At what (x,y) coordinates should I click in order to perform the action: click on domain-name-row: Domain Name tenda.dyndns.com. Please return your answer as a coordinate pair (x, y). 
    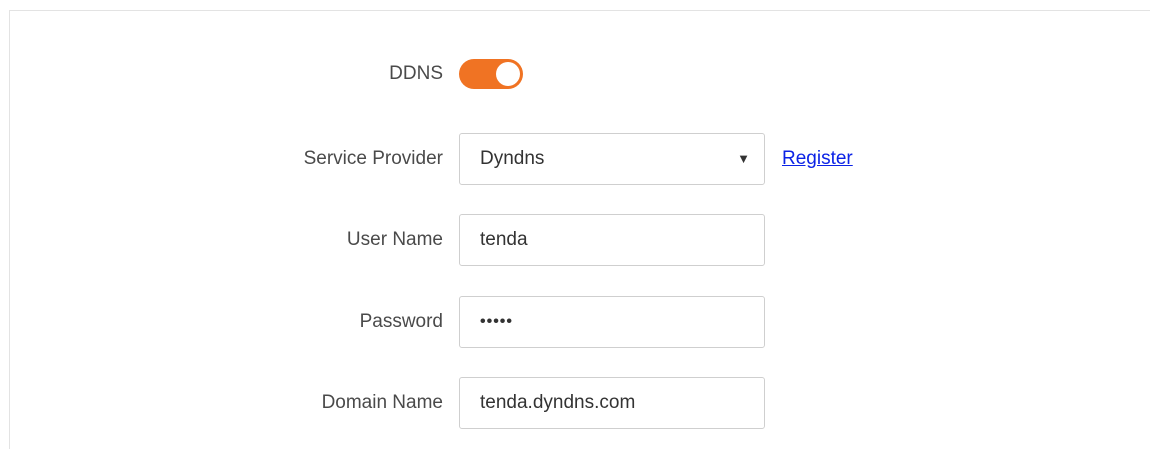
    Looking at the image, I should click on (580, 403).